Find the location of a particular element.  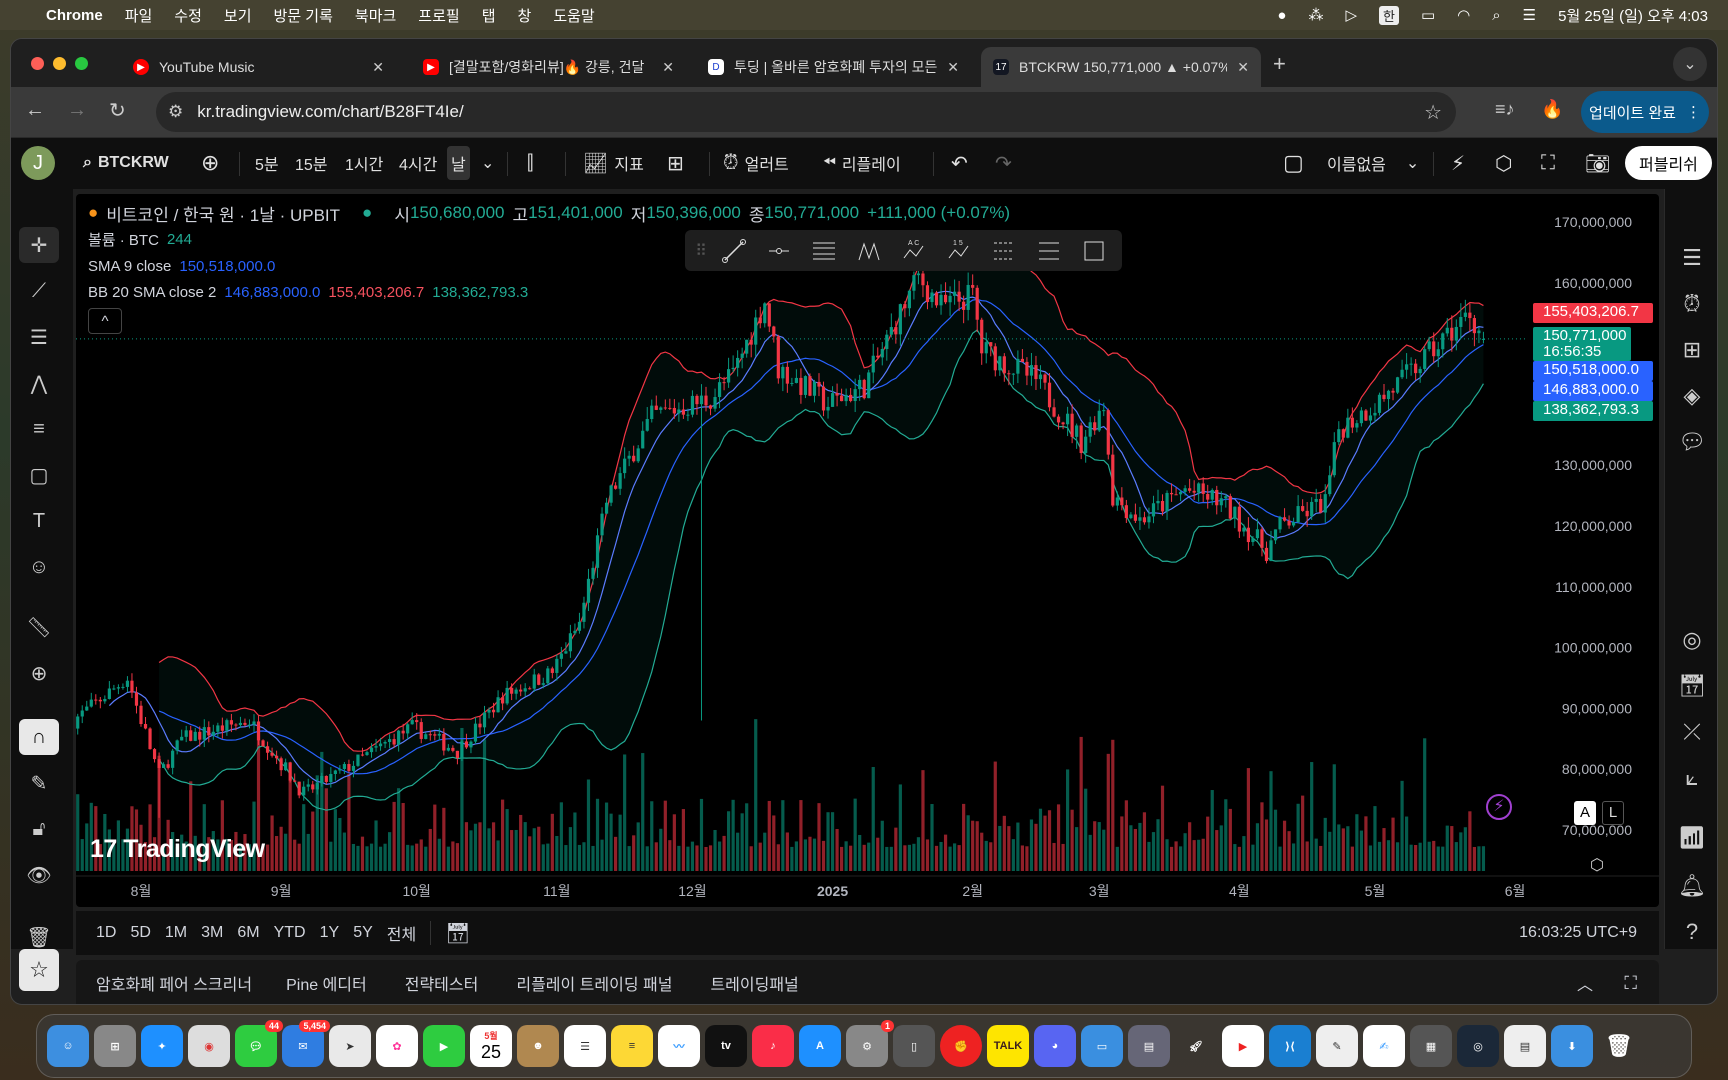

tab-crypto-screener: 암호화폐 페어 스크리너 is located at coordinates (174, 983).